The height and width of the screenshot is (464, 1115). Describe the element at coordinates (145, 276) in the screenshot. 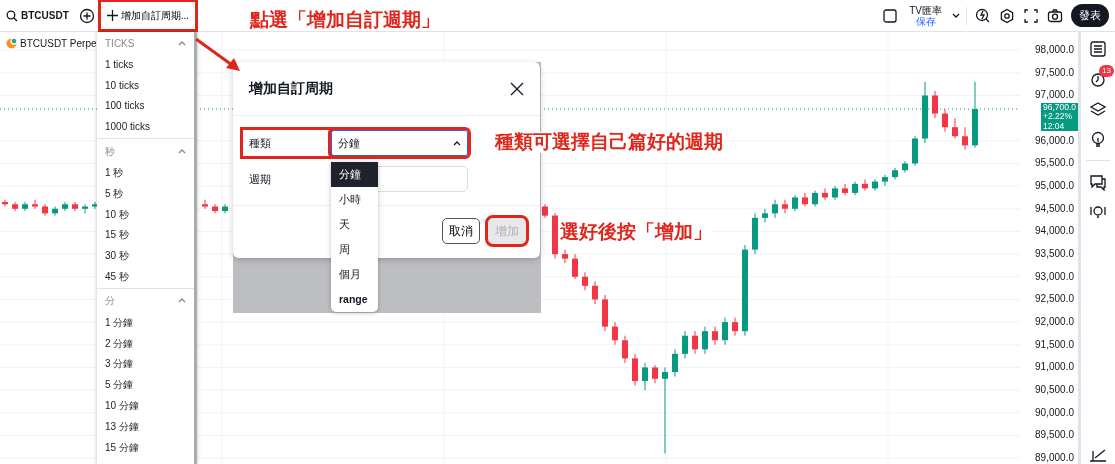

I see `menu-item: 45 秒` at that location.